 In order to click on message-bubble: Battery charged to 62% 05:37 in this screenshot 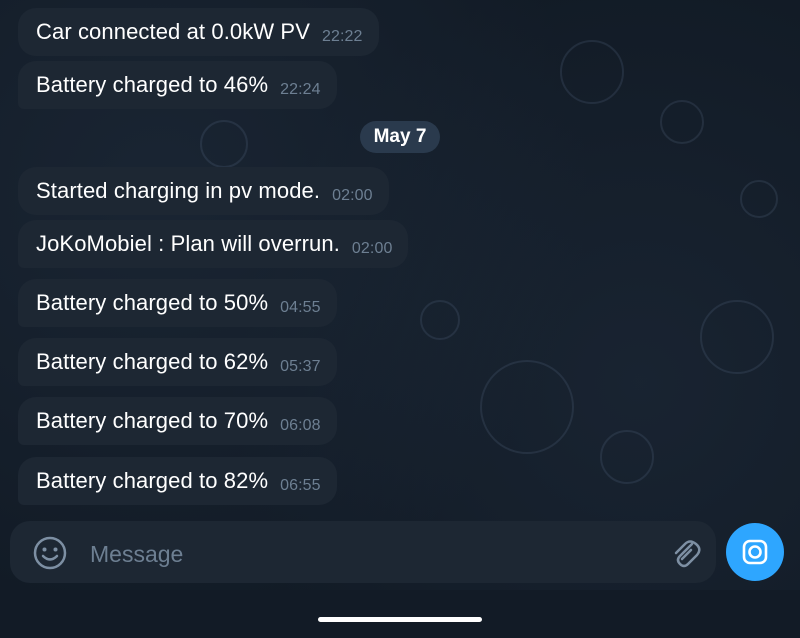, I will do `click(177, 362)`.